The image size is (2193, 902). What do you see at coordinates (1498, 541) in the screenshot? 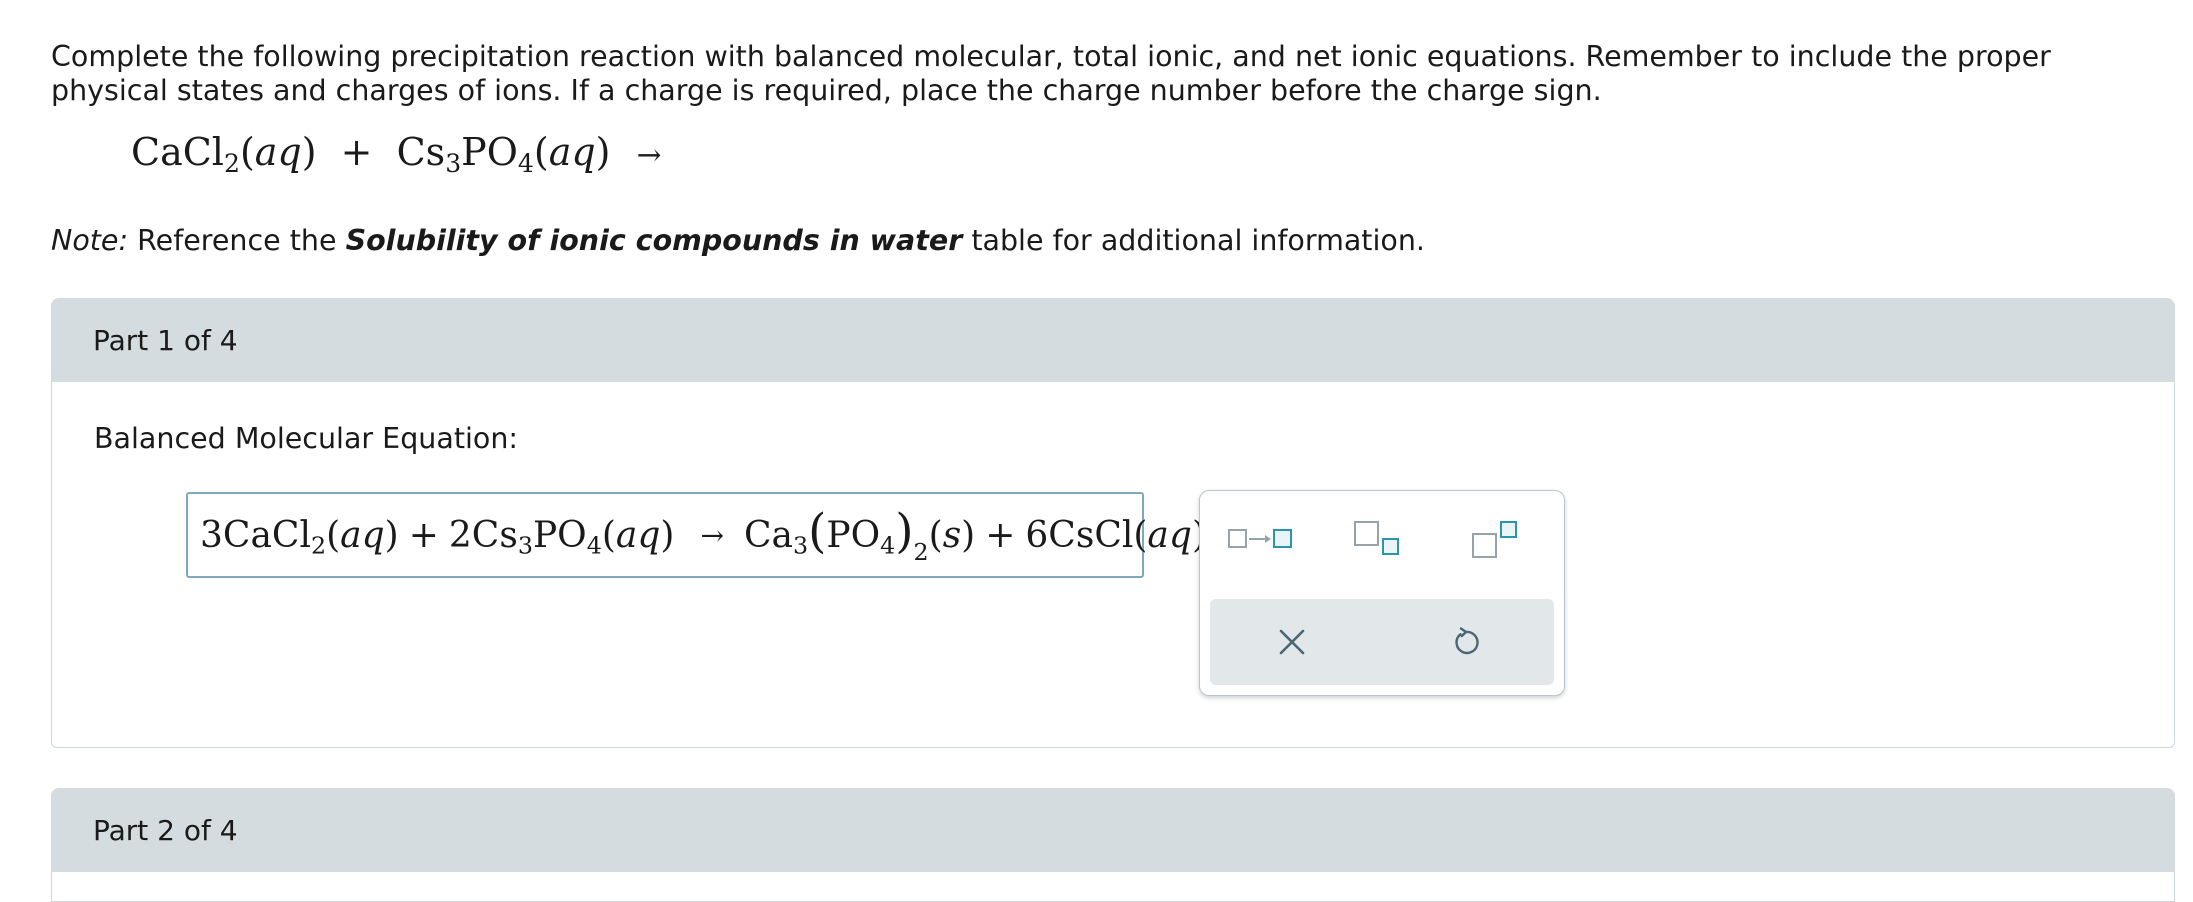
I see `superscript-icon` at bounding box center [1498, 541].